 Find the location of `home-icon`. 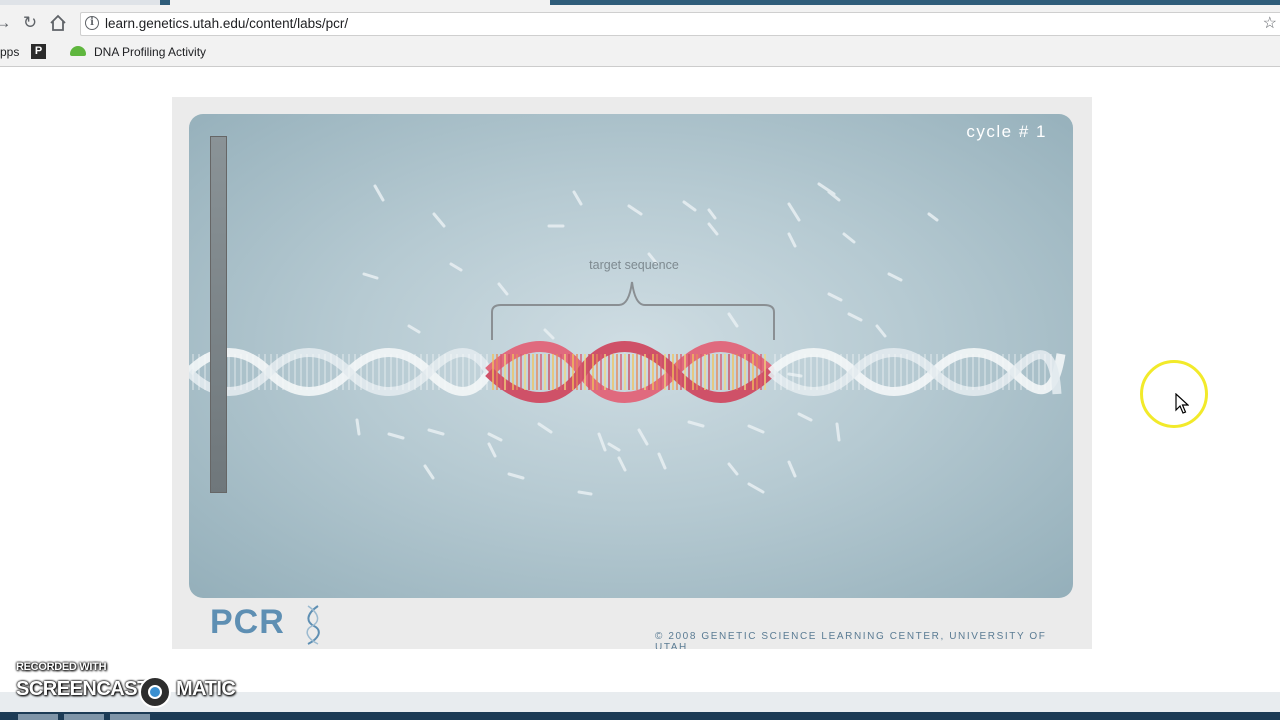

home-icon is located at coordinates (58, 23).